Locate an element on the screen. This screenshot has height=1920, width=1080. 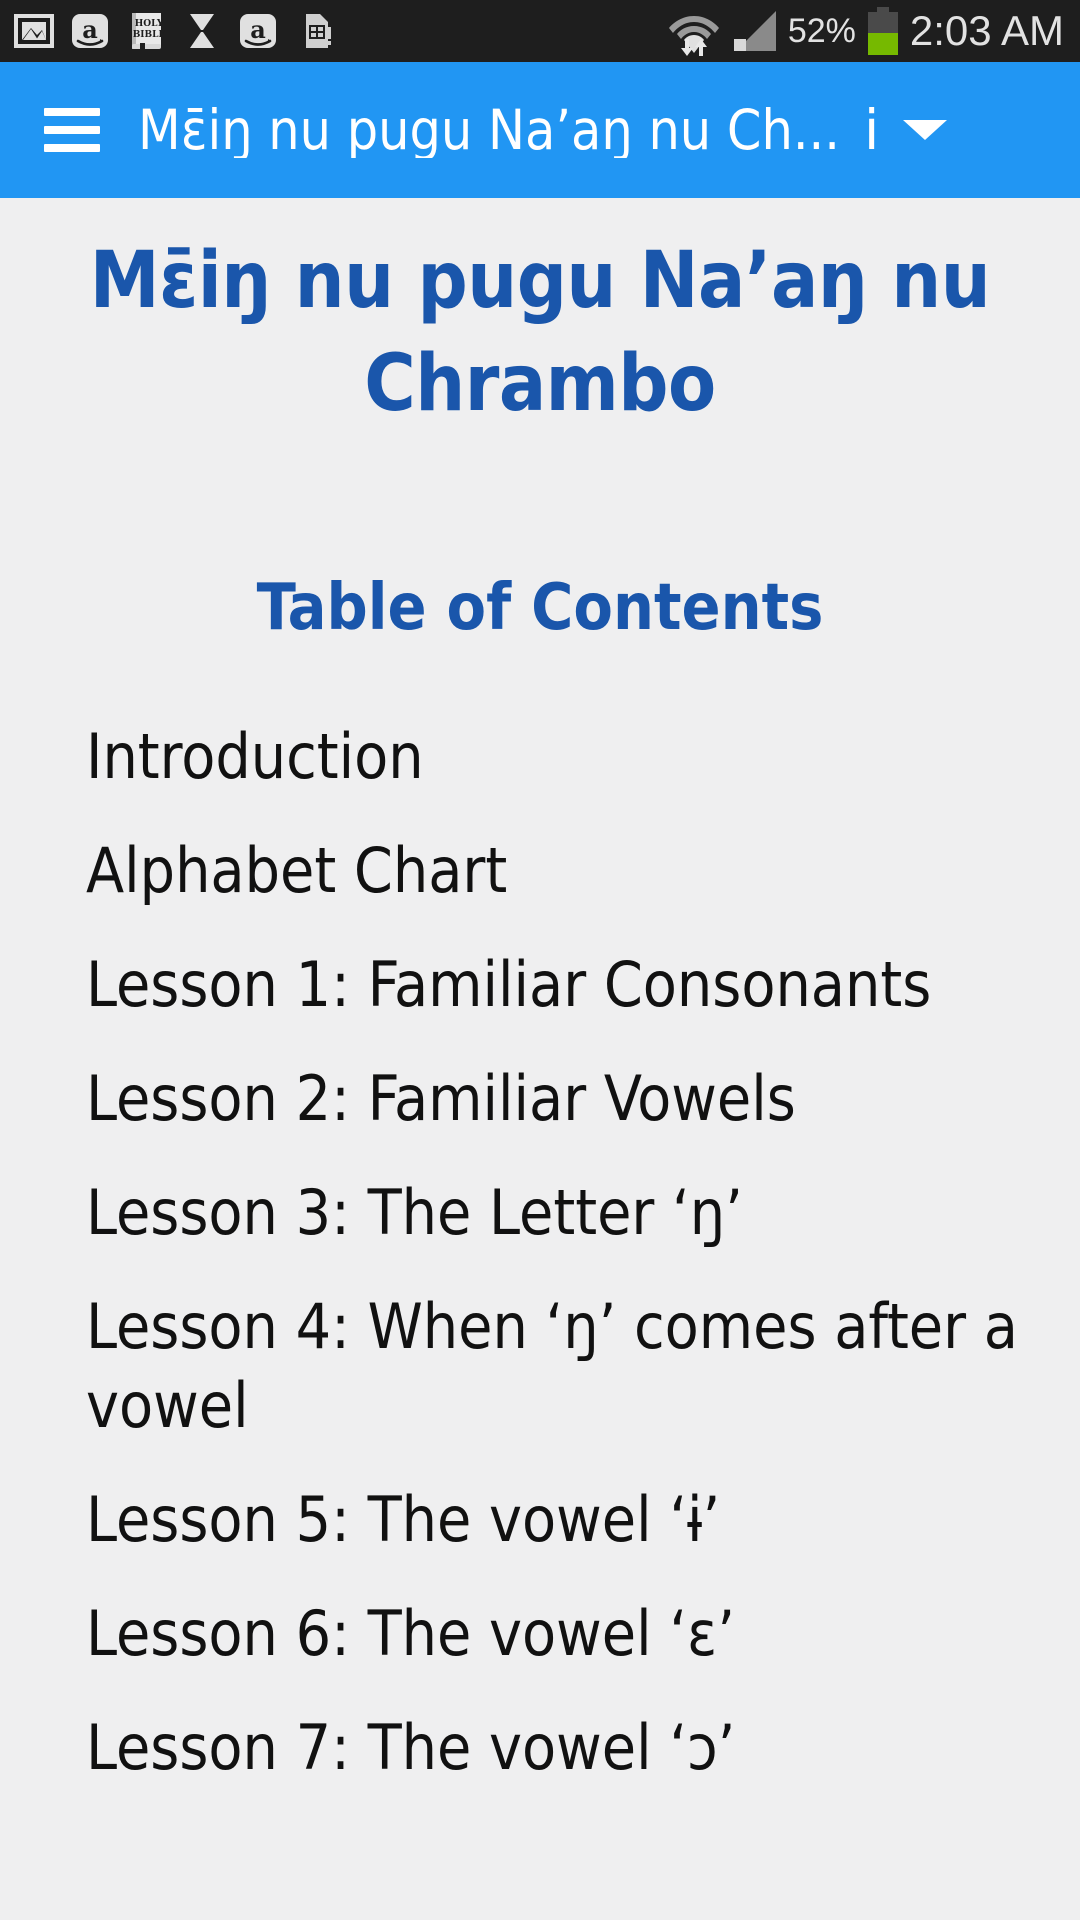
status-bar-system-icons: 52% 2:03 AM is located at coordinates (869, 31).